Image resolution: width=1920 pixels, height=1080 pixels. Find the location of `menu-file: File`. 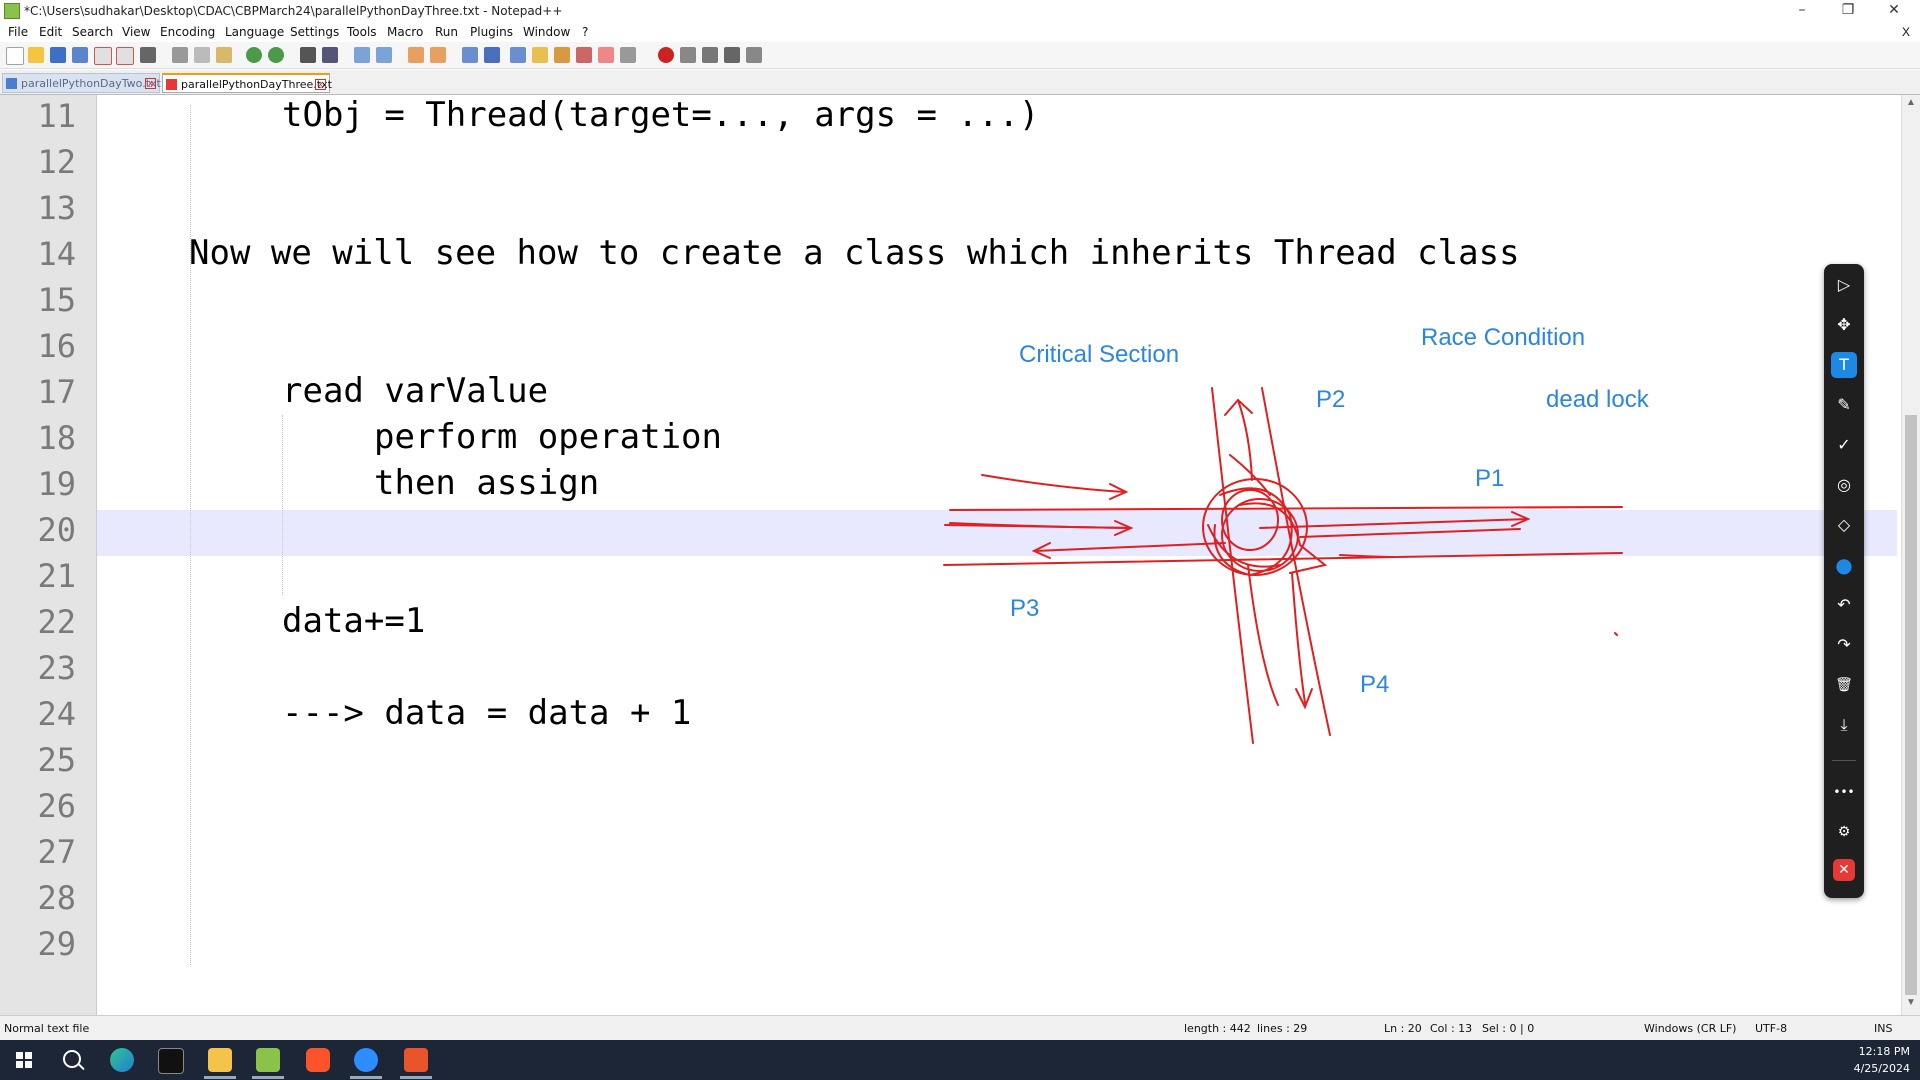

menu-file: File is located at coordinates (18, 32).